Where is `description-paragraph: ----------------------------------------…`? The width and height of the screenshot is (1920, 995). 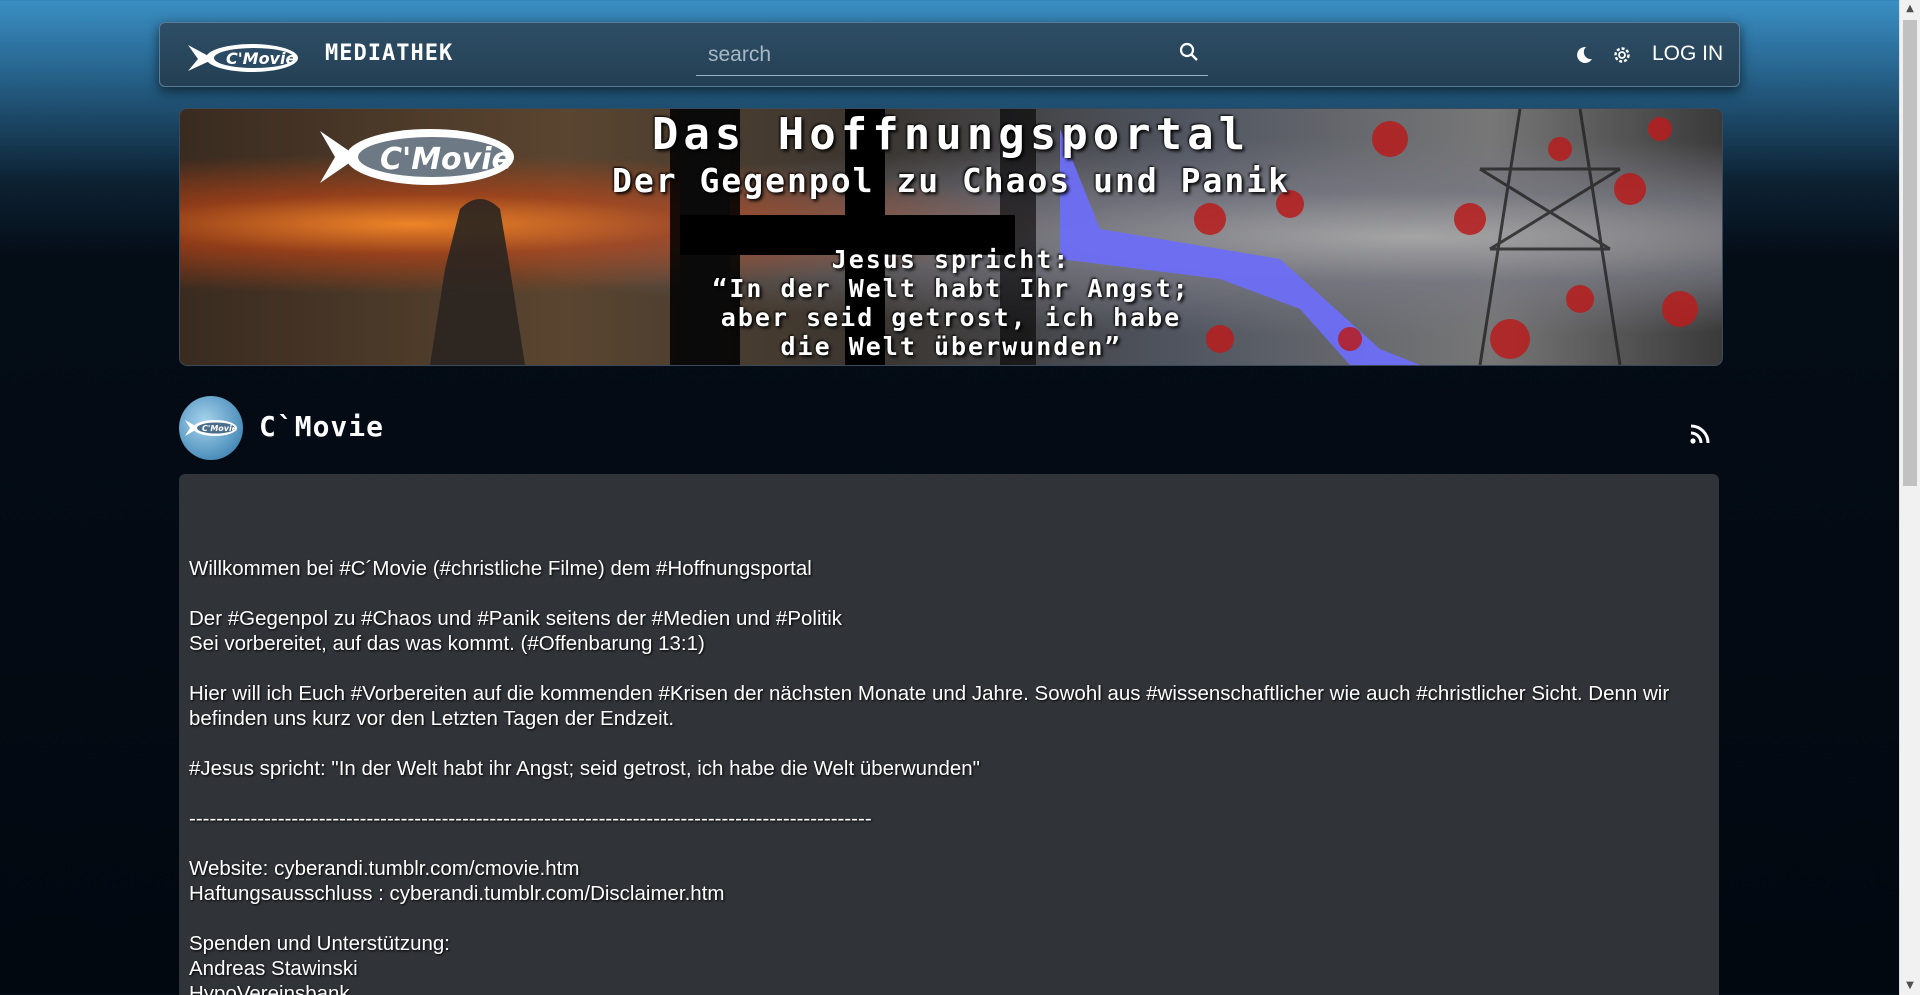
description-paragraph: ----------------------------------------… is located at coordinates (944, 818).